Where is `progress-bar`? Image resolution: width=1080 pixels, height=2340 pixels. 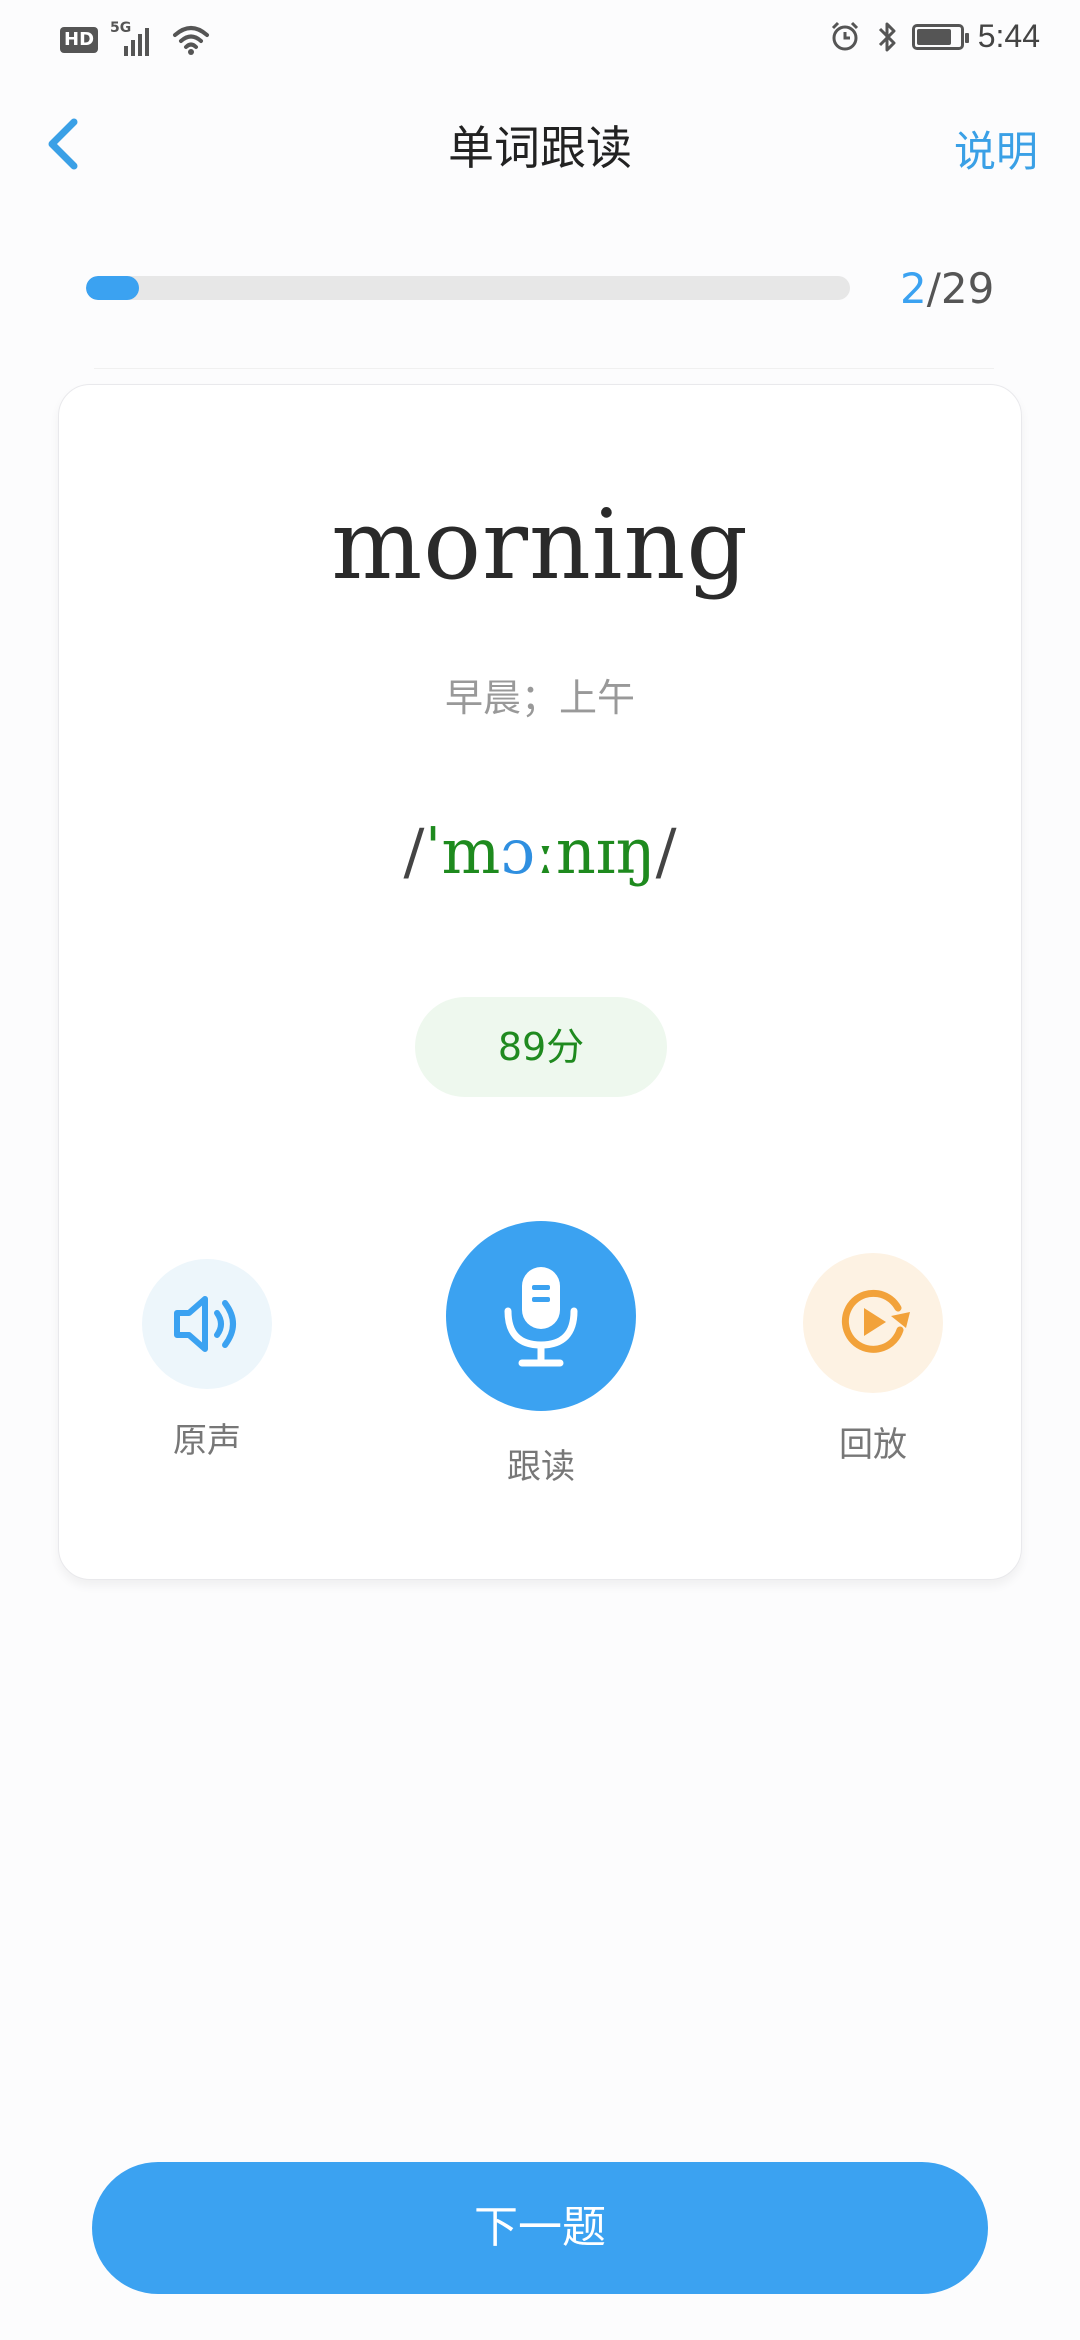
progress-bar is located at coordinates (468, 288).